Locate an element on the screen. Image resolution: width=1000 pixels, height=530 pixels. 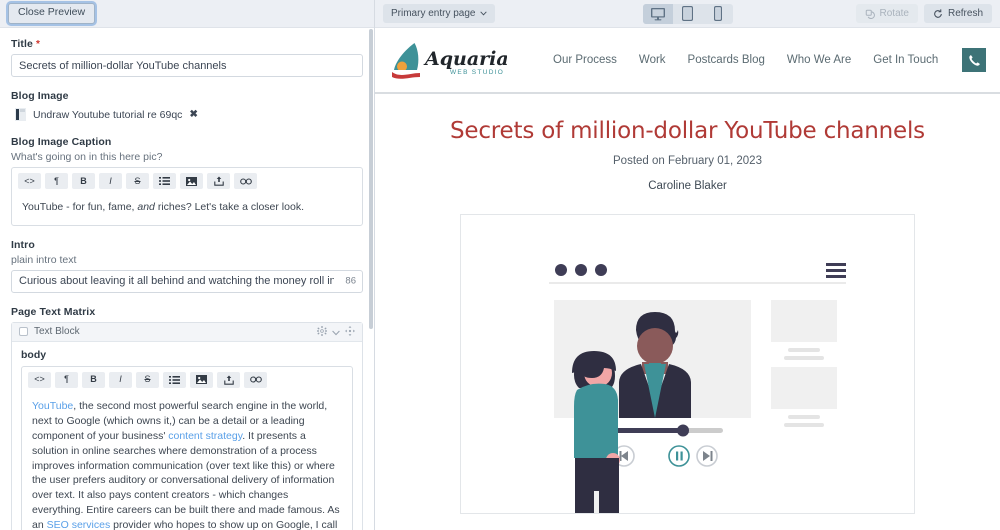
nav-item-our-process: Our Process is located at coordinates (585, 60).